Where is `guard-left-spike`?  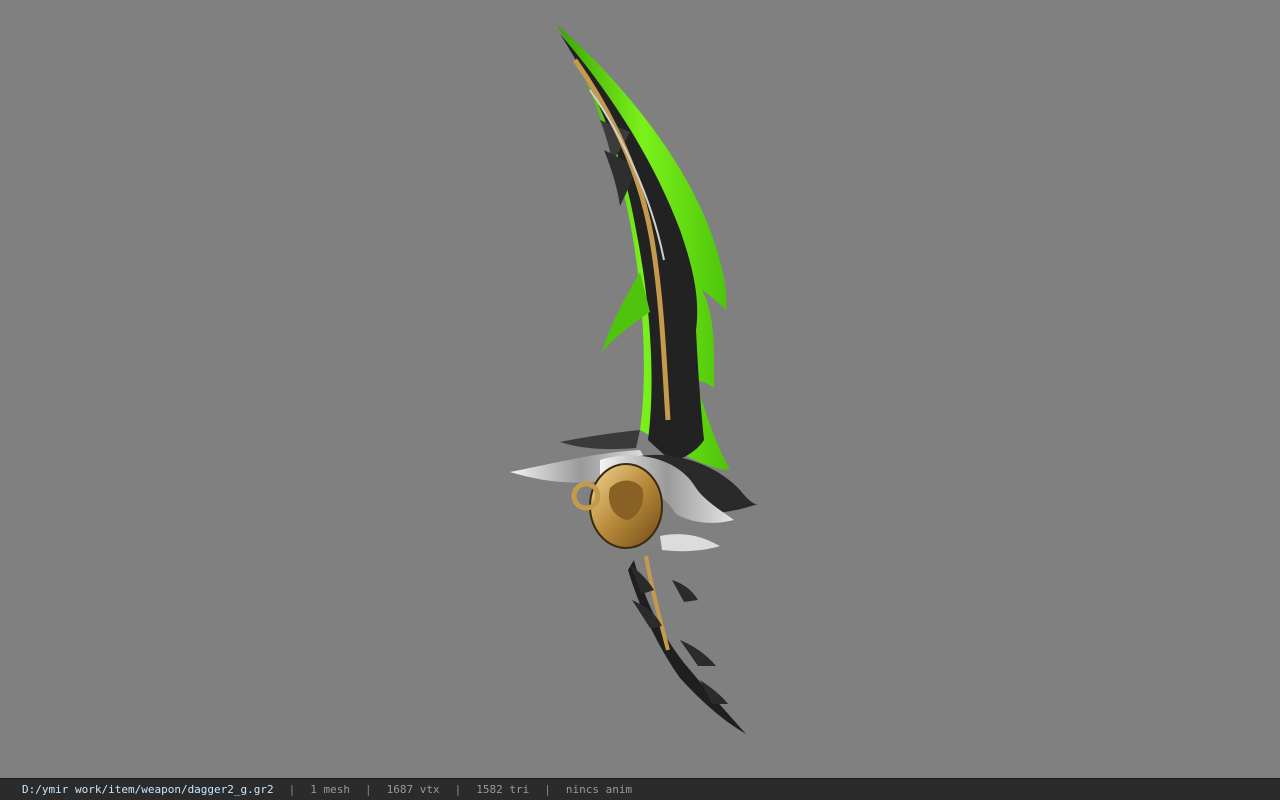
guard-left-spike is located at coordinates (600, 440).